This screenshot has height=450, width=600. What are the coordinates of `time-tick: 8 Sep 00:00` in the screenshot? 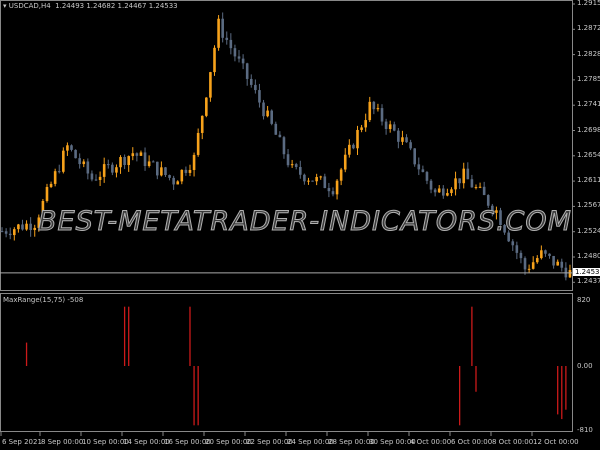 It's located at (62, 442).